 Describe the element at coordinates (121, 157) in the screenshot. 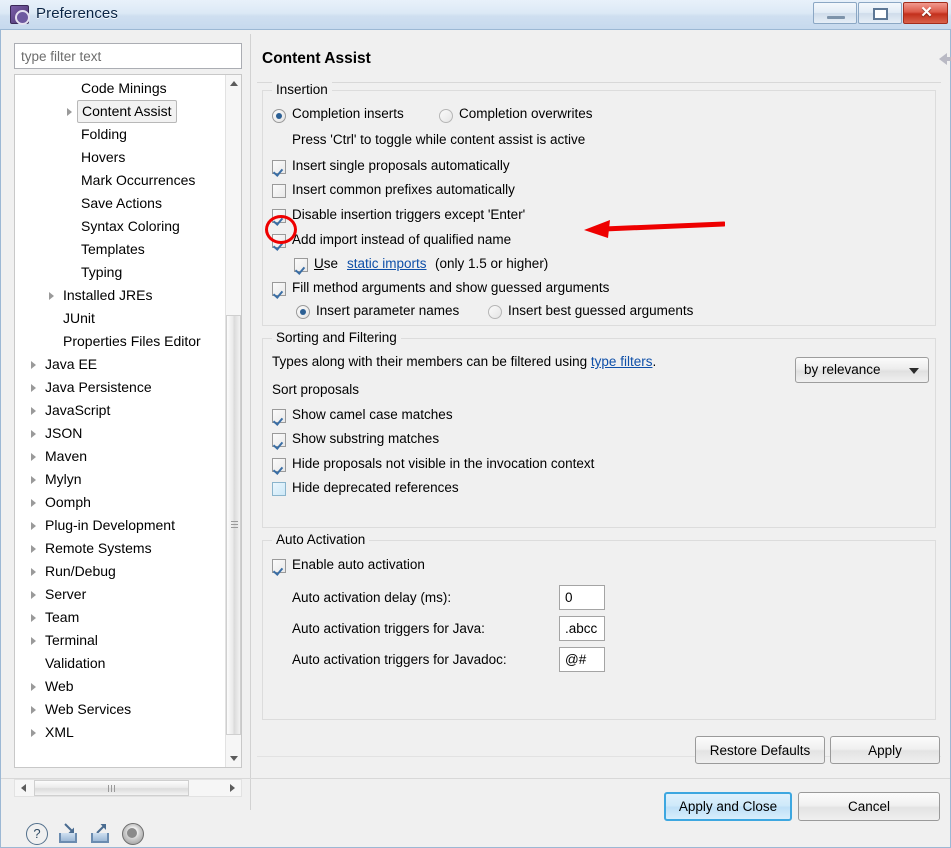

I see `tree-item-hovers: Hovers` at that location.